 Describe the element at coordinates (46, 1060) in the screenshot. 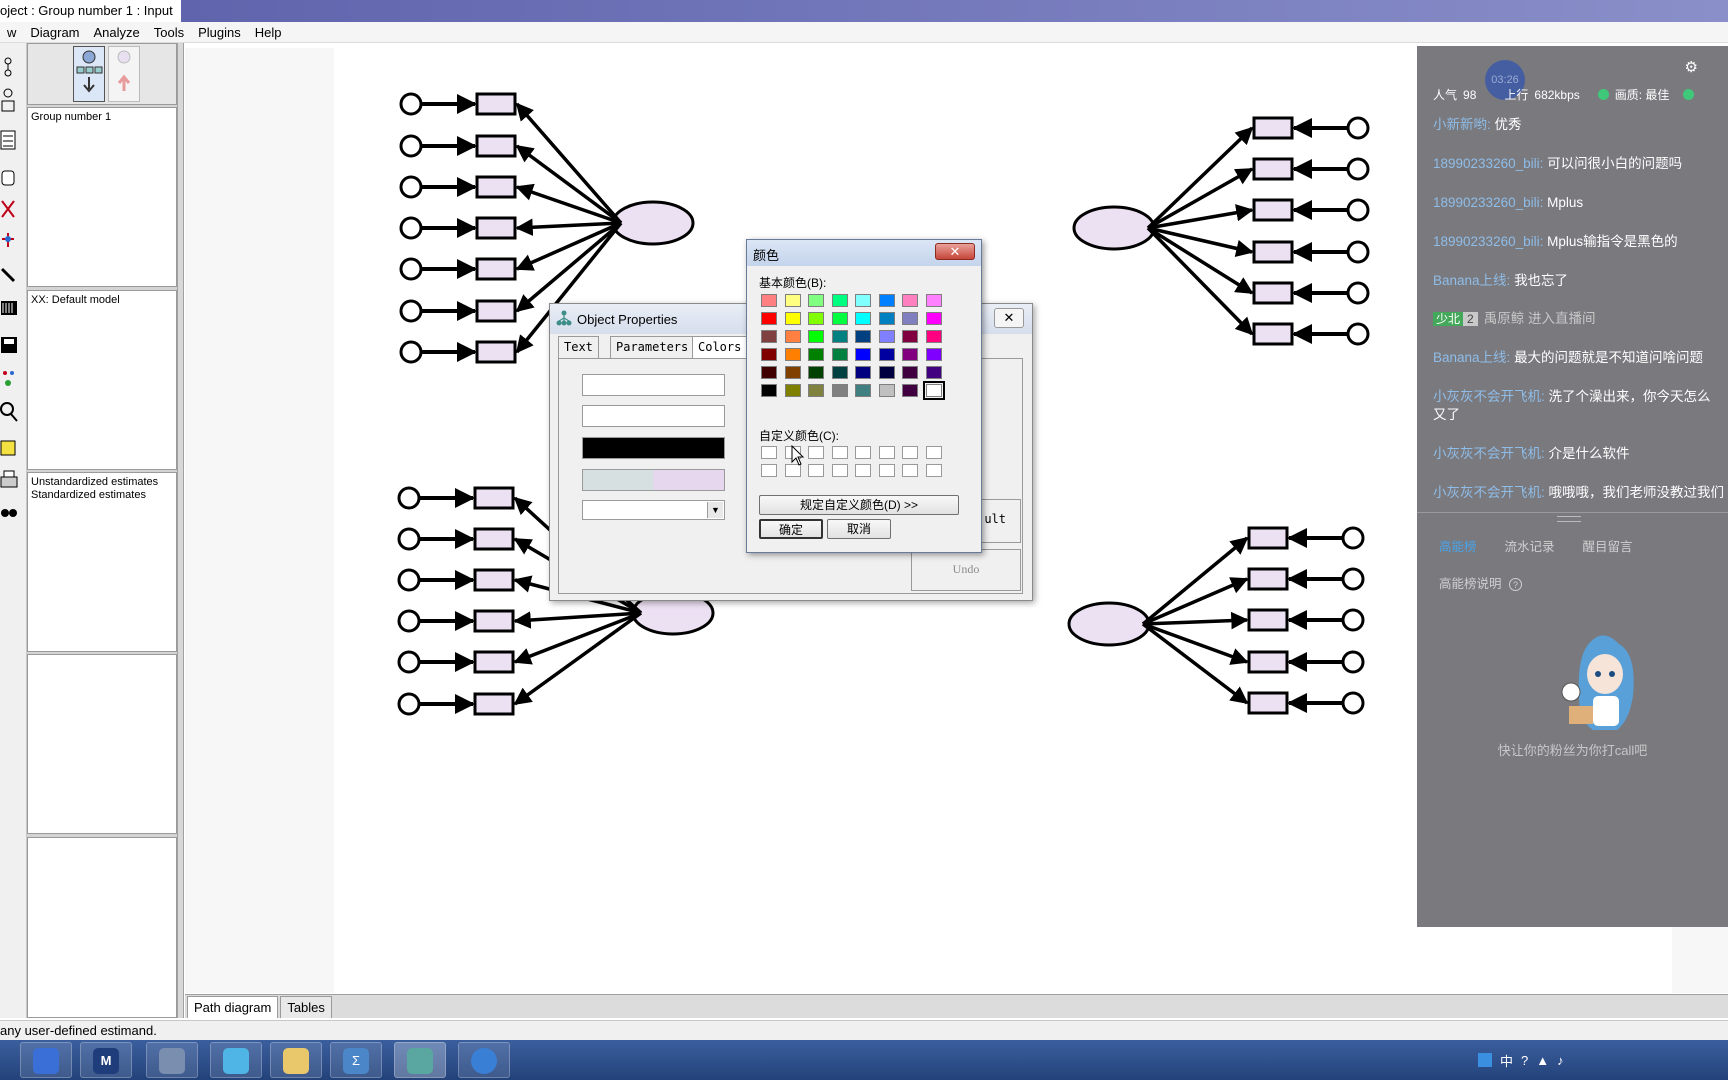

I see `taskbar-wps` at that location.